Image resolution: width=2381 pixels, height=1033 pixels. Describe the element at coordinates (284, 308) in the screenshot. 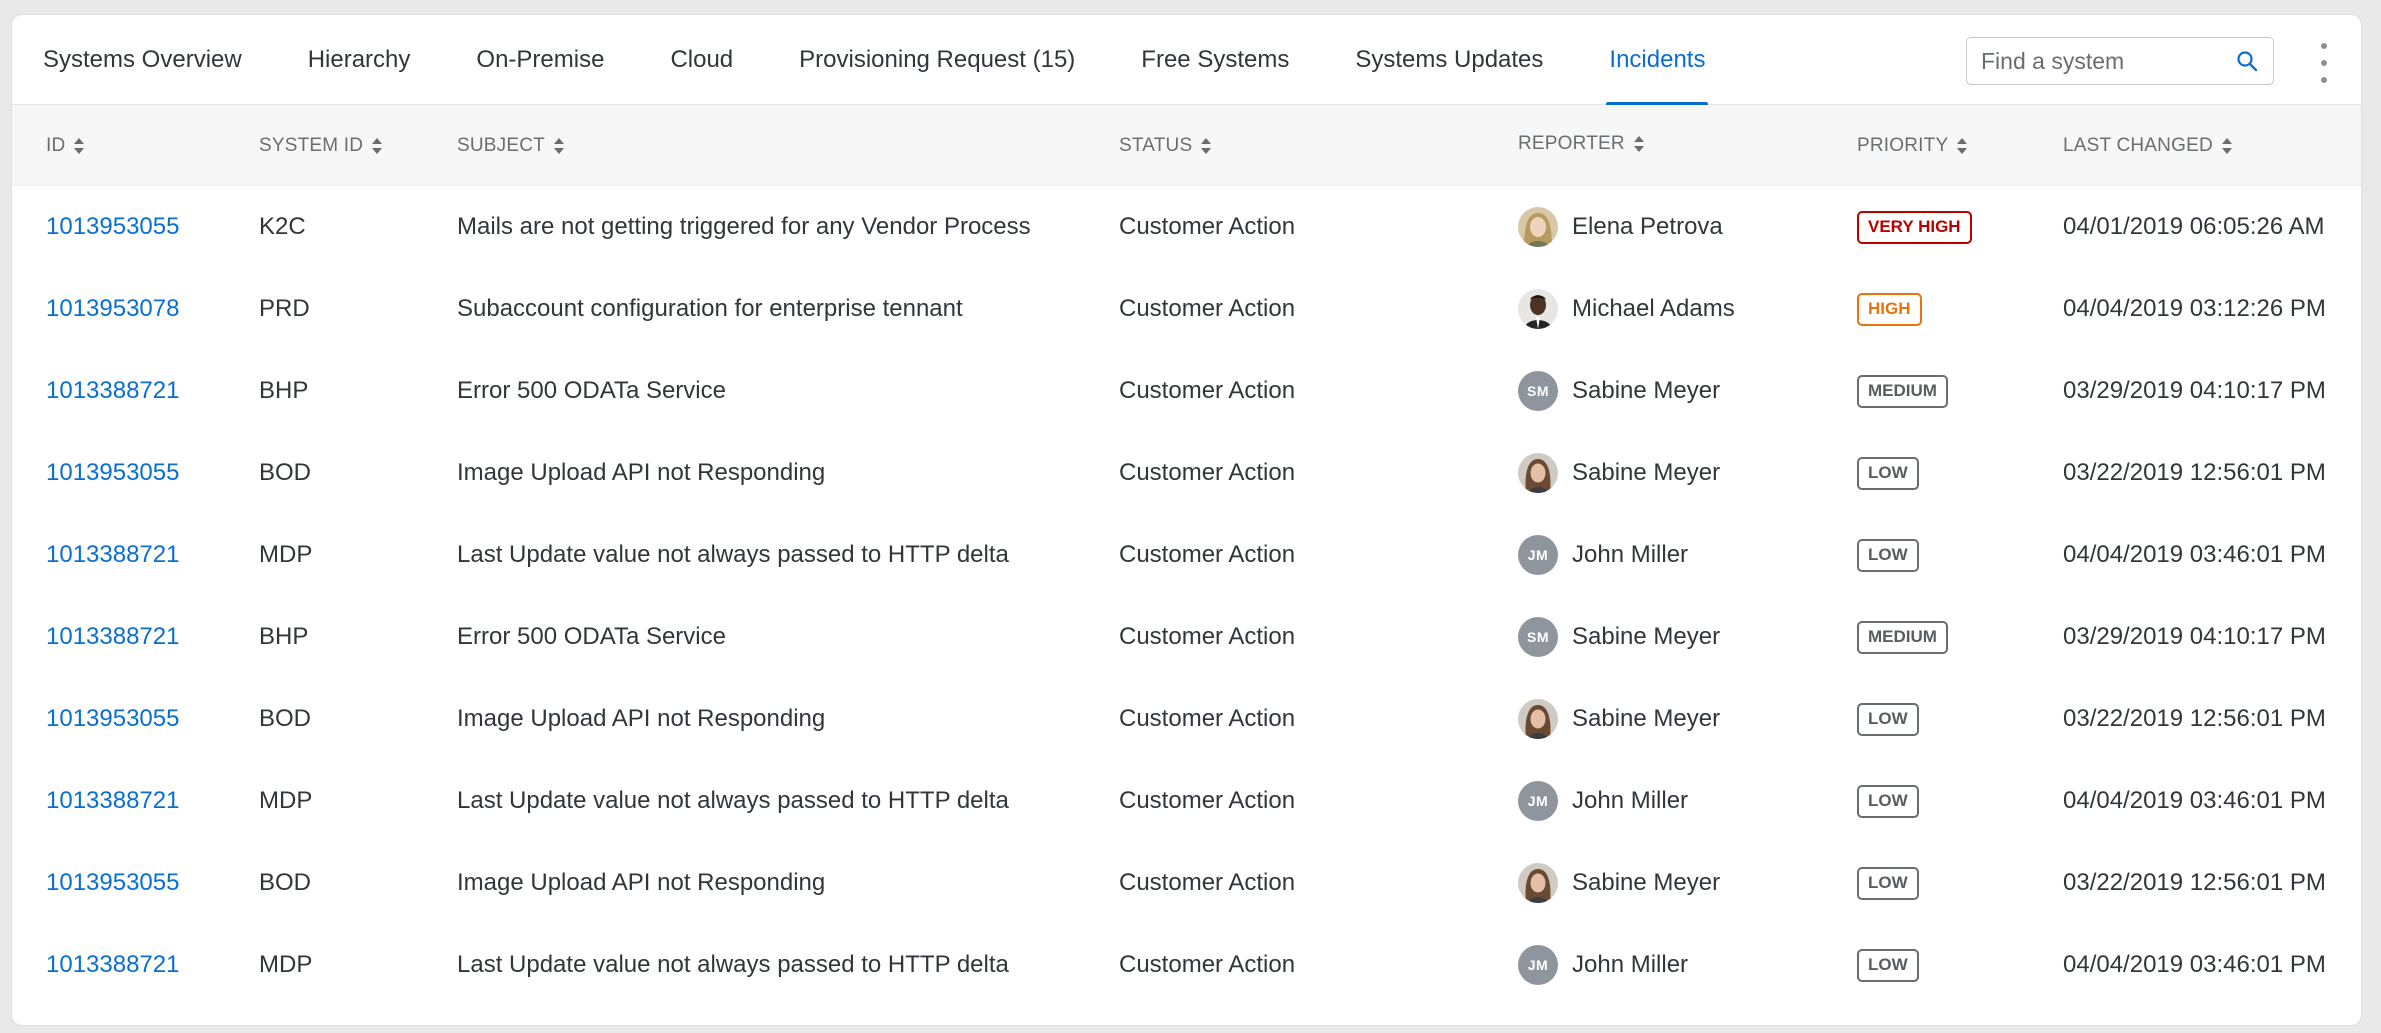

I see `system-id-cell: PRD` at that location.